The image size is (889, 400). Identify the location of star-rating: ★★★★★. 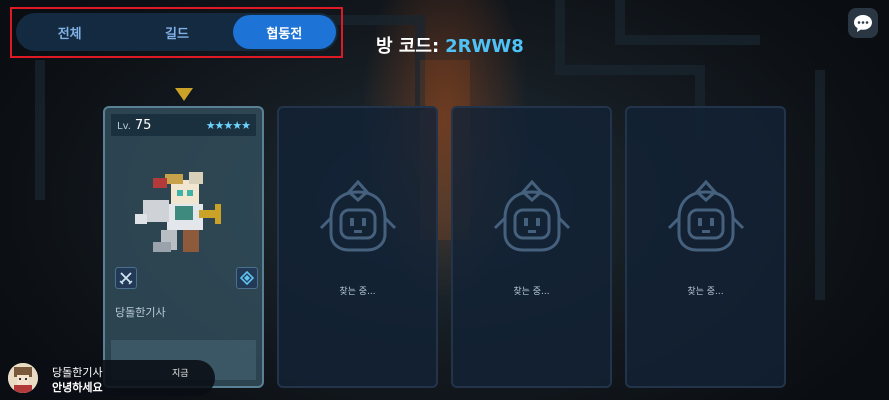
(228, 125).